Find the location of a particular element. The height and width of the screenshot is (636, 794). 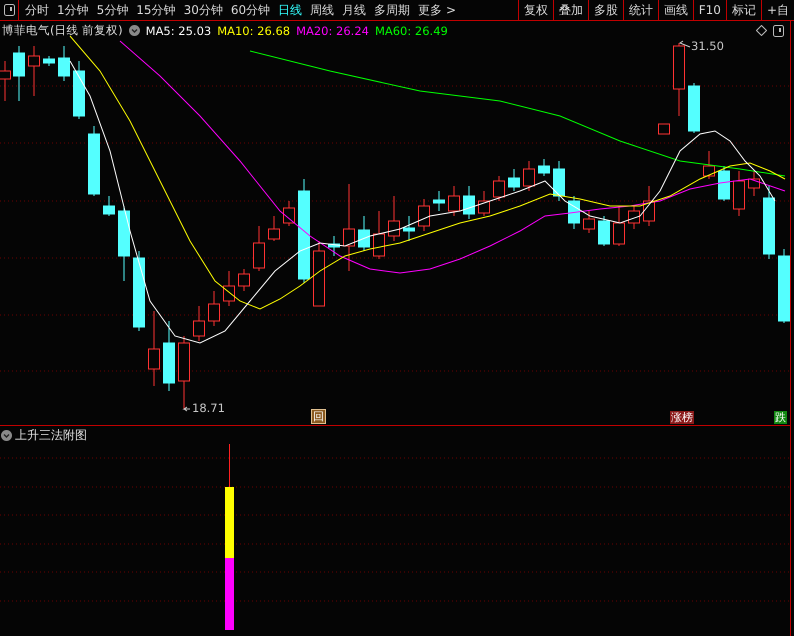

toolbar-button: 多股 is located at coordinates (605, 10).